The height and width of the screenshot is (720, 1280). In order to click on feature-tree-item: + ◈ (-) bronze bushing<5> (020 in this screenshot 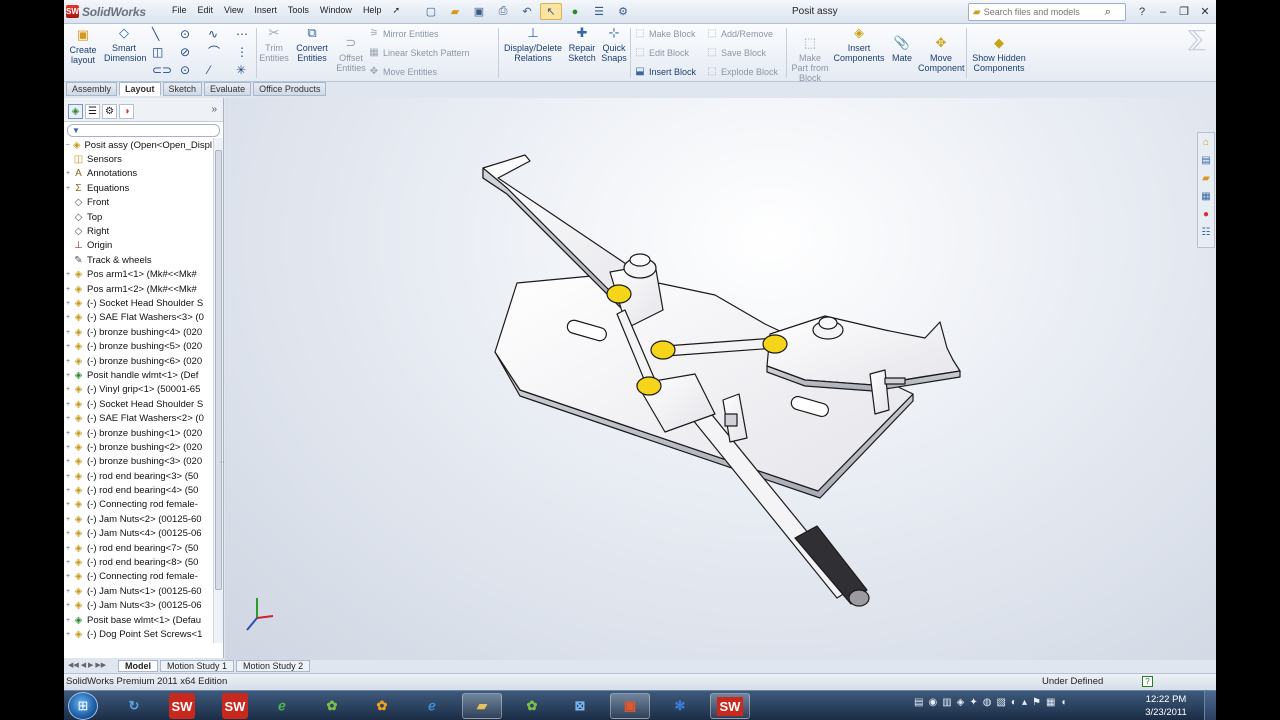, I will do `click(138, 346)`.